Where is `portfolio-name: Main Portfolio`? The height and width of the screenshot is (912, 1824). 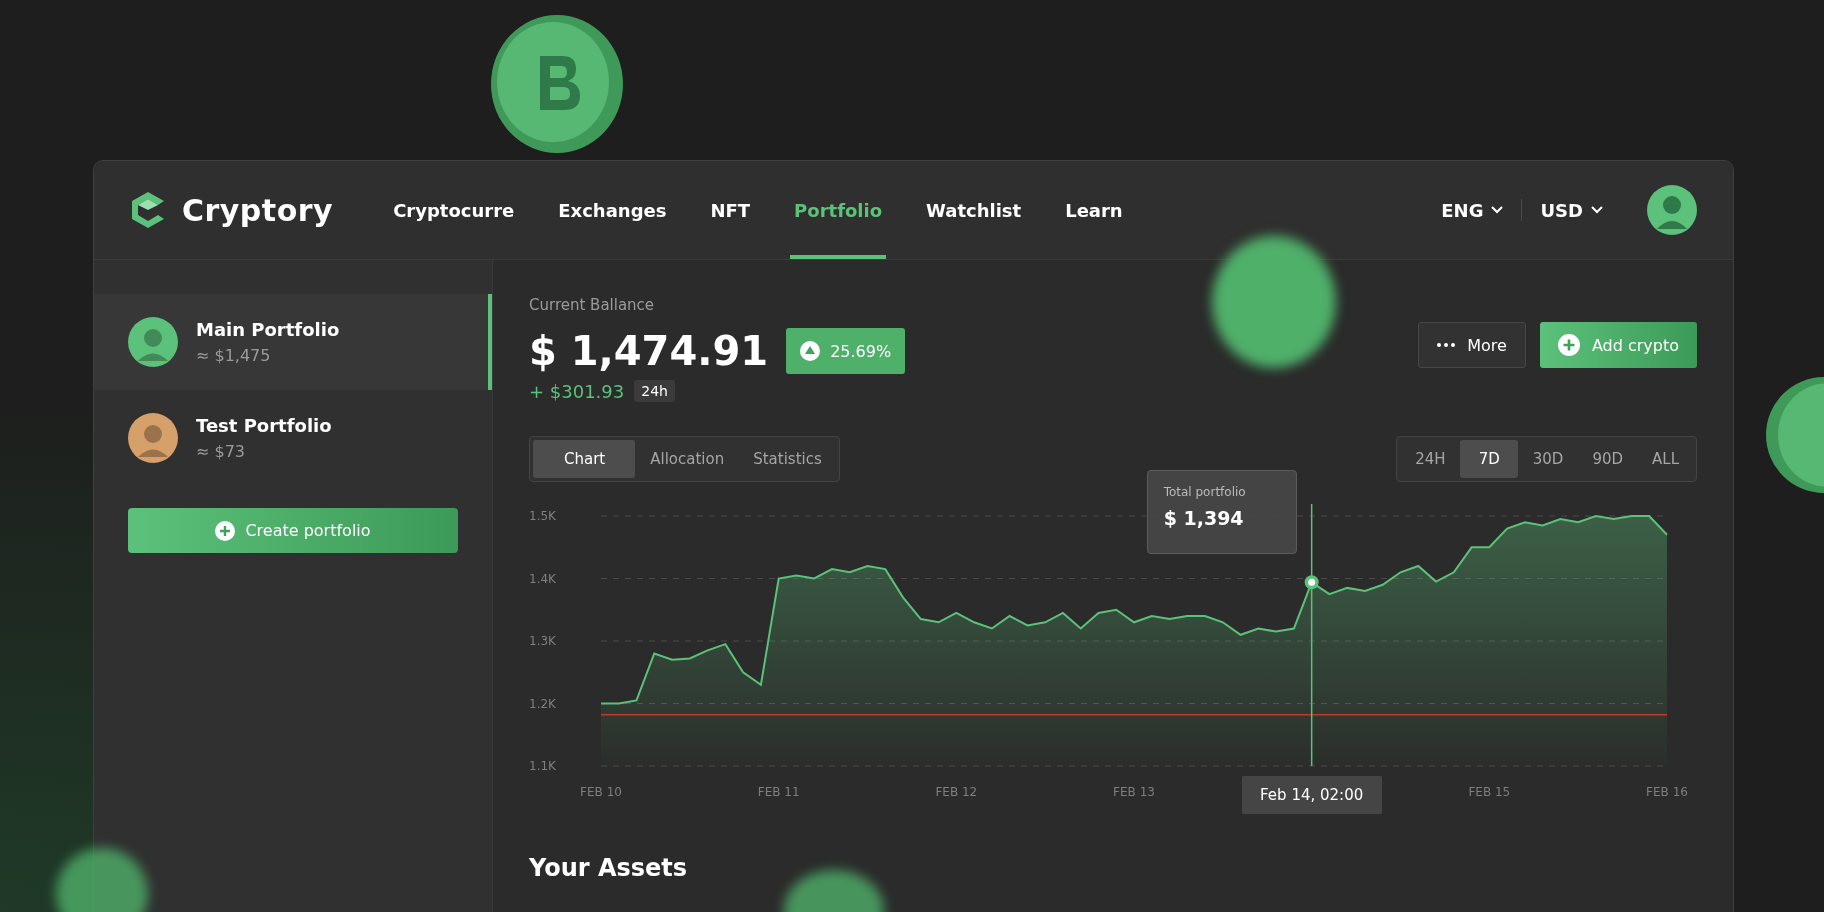 portfolio-name: Main Portfolio is located at coordinates (268, 329).